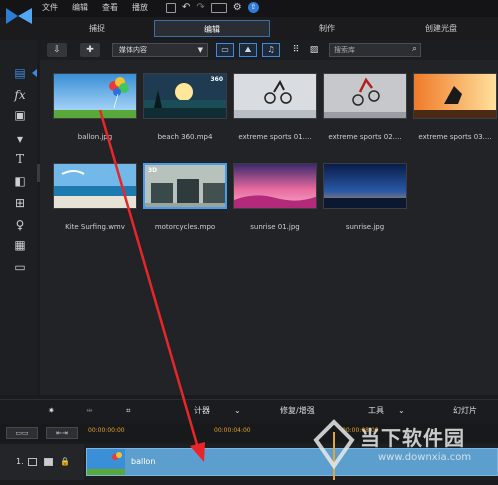  What do you see at coordinates (32, 462) in the screenshot?
I see `track-video-icon` at bounding box center [32, 462].